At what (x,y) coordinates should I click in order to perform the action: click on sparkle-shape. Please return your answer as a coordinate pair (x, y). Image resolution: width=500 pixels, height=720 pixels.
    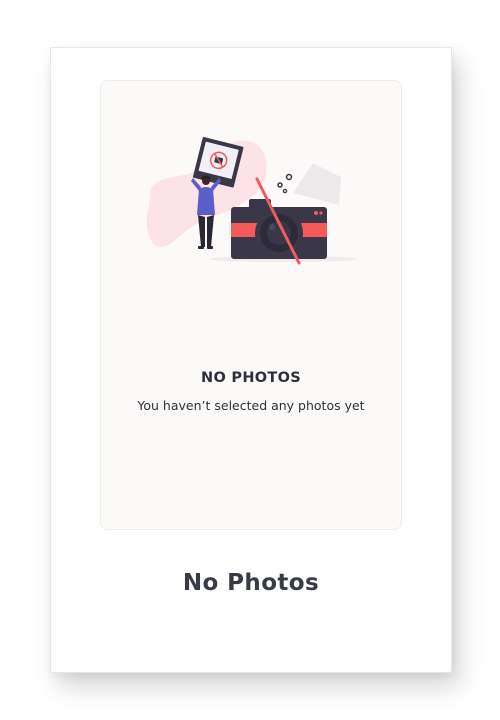
    Looking at the image, I should click on (317, 184).